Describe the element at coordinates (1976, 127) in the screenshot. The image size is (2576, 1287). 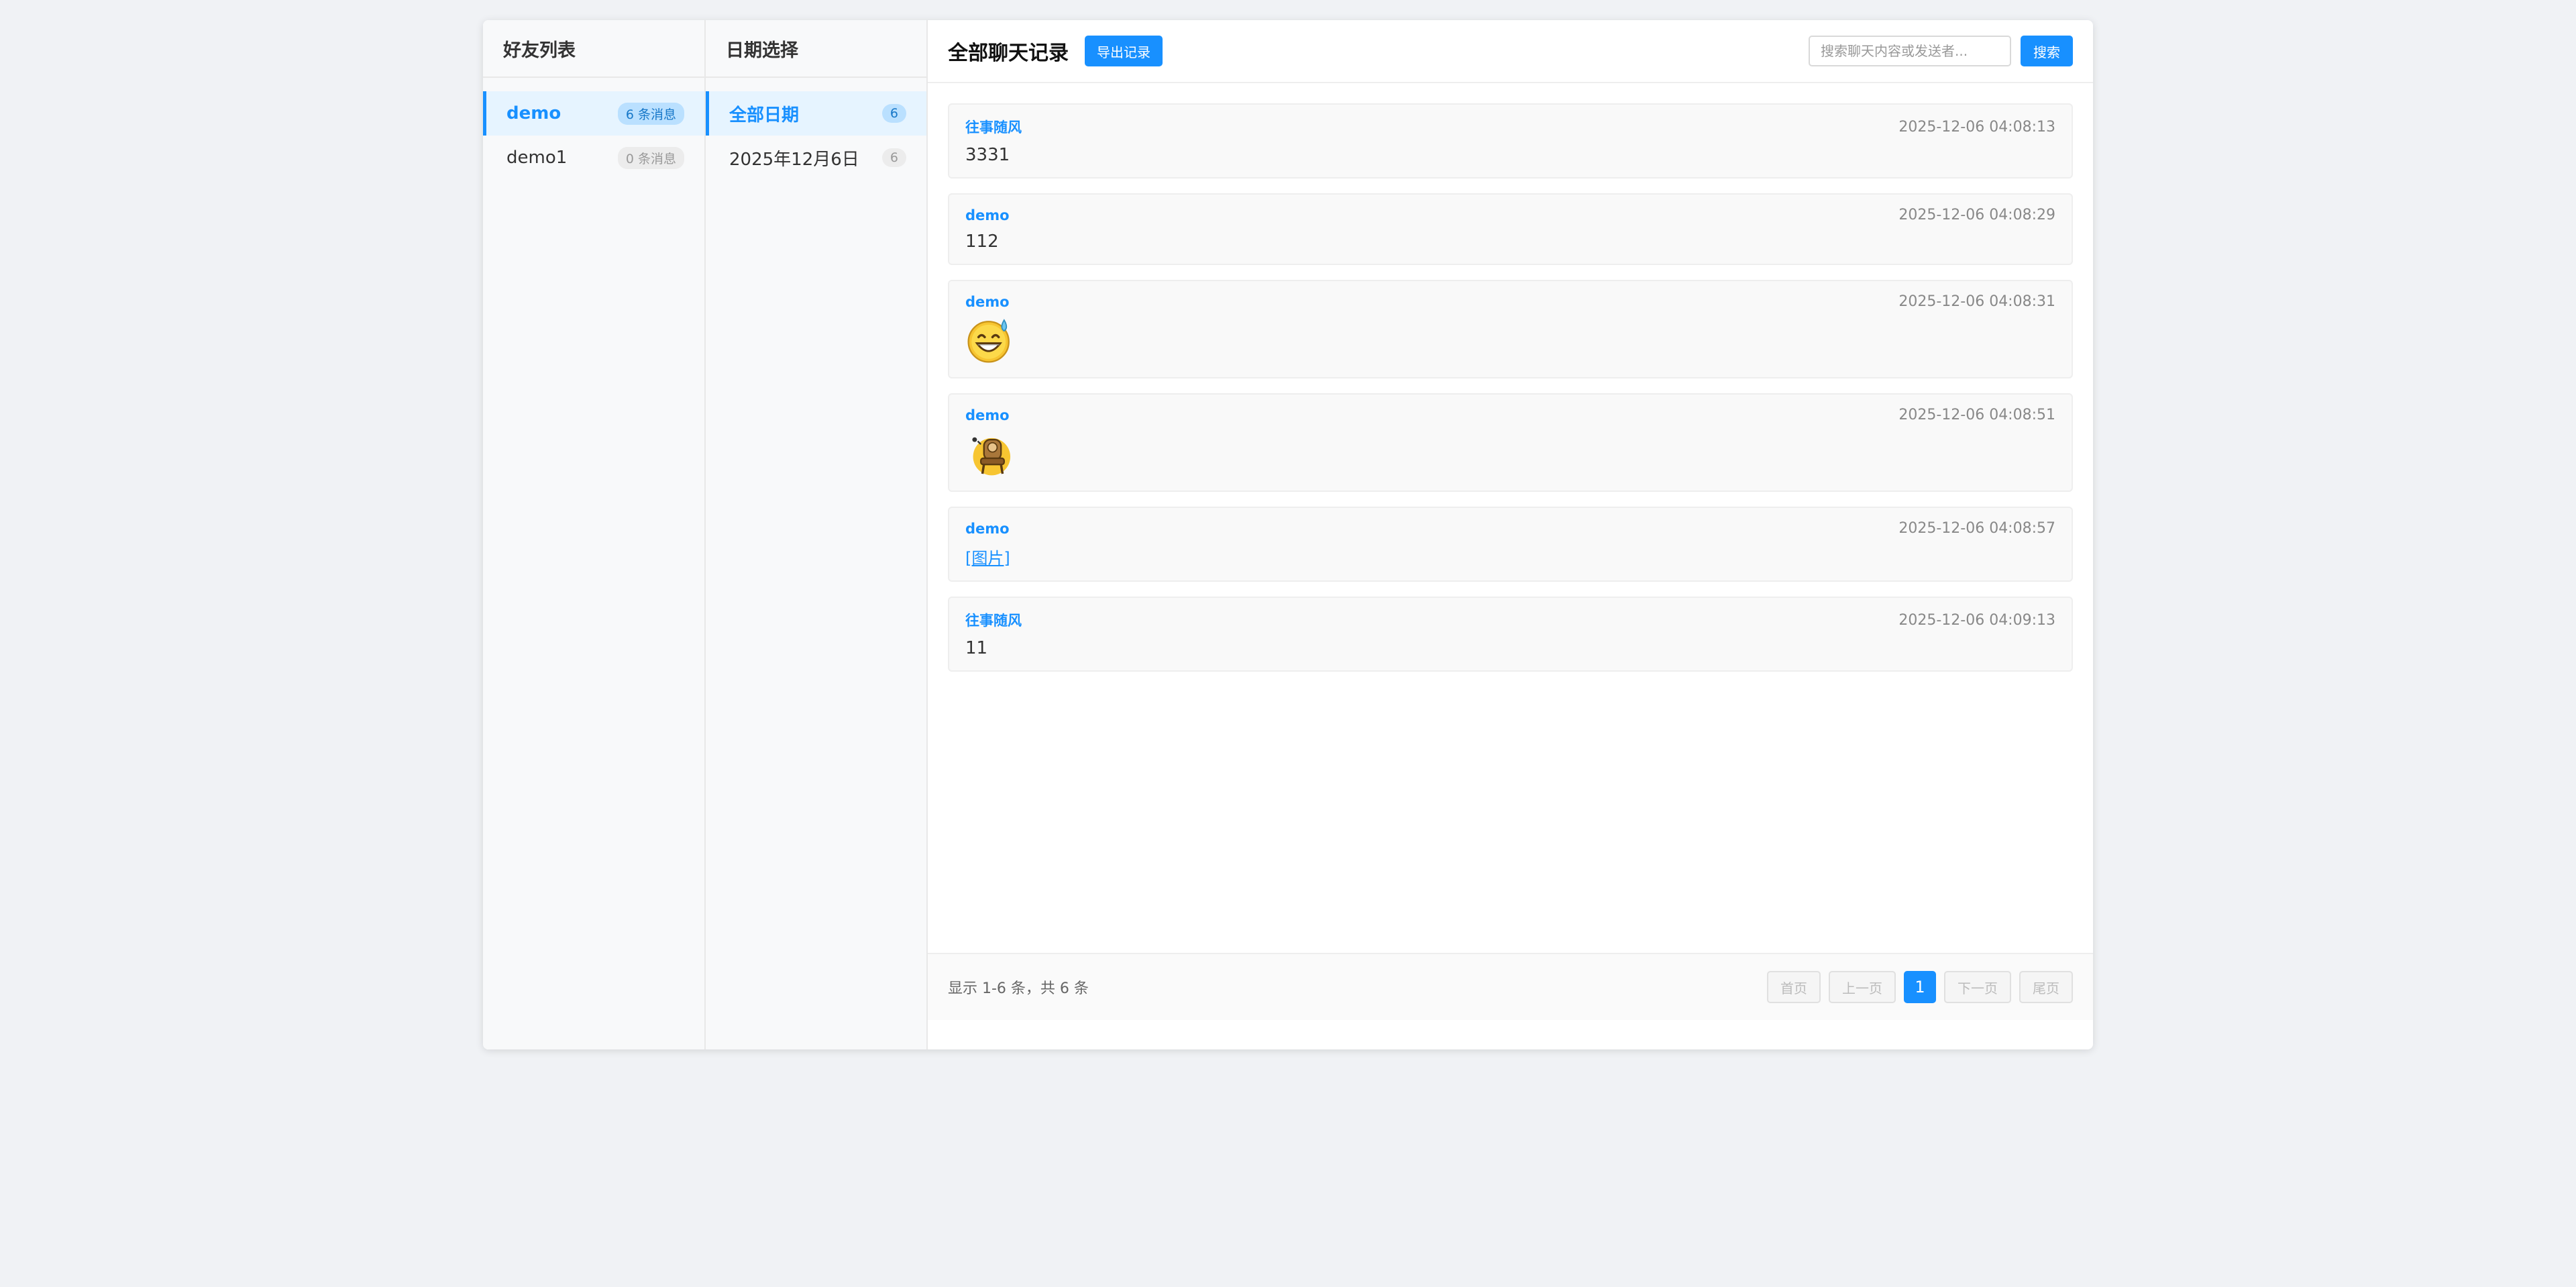
I see `message-time: 2025-12-06 04:08:13` at that location.